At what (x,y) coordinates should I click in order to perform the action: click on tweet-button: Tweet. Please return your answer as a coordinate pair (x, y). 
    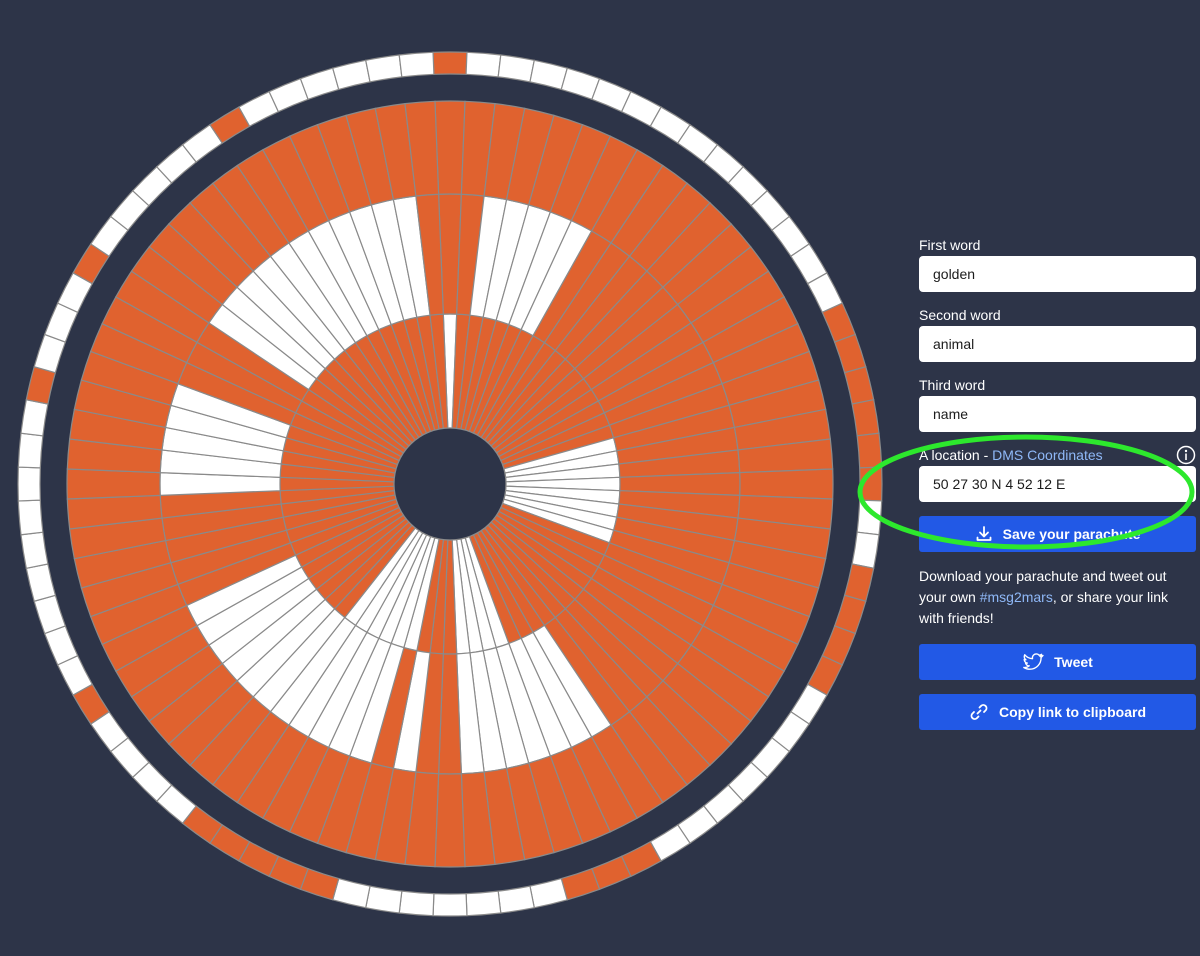
    Looking at the image, I should click on (1057, 662).